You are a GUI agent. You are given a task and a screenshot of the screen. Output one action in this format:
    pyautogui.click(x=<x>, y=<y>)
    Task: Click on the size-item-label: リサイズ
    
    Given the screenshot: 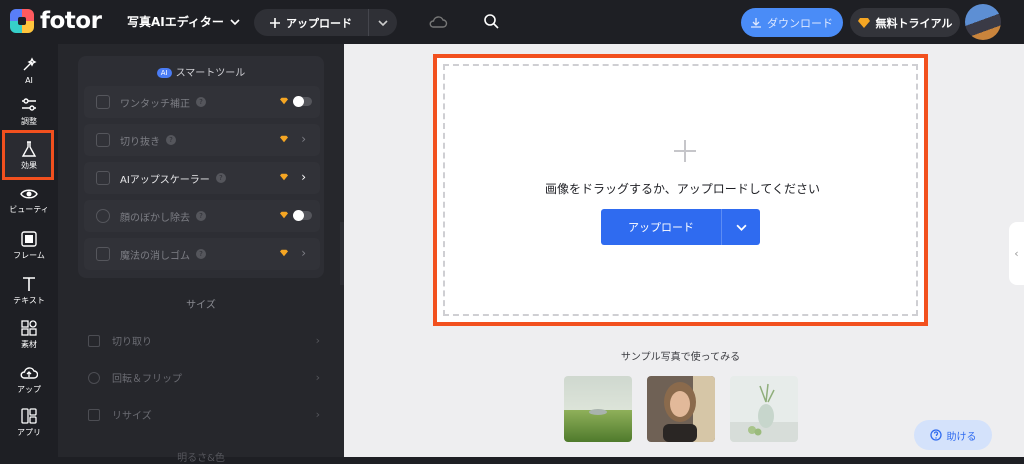 What is the action you would take?
    pyautogui.click(x=132, y=416)
    